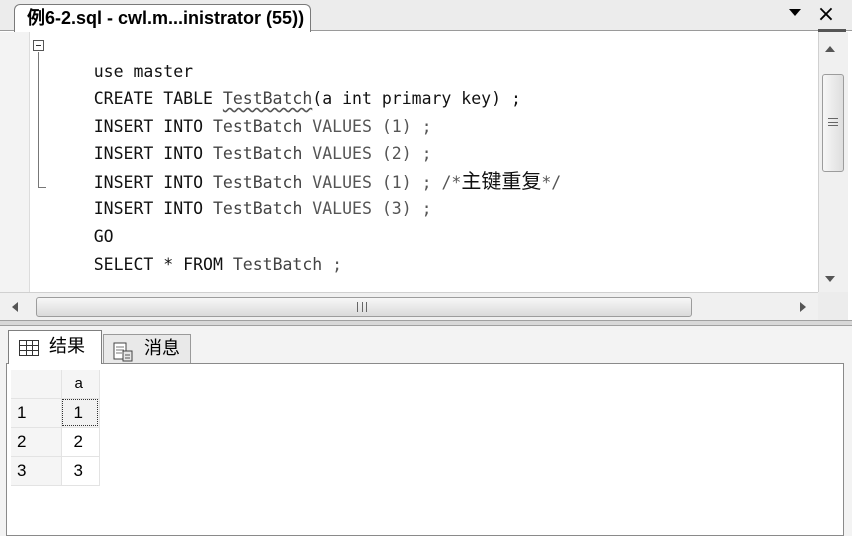  I want to click on code-comment: 主键重复, so click(501, 181).